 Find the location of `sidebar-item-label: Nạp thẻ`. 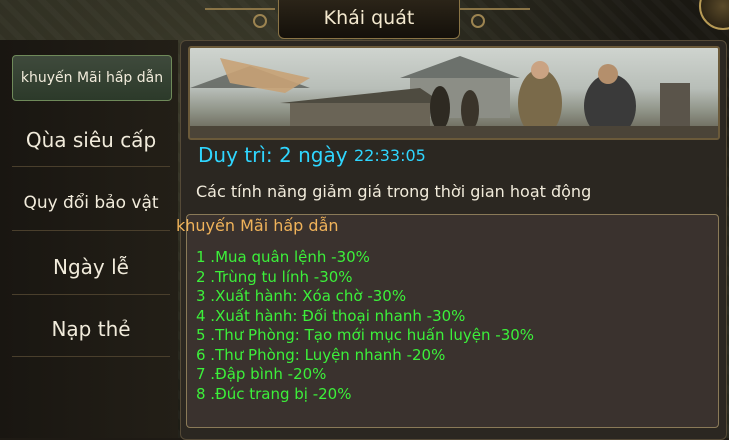

sidebar-item-label: Nạp thẻ is located at coordinates (91, 329).